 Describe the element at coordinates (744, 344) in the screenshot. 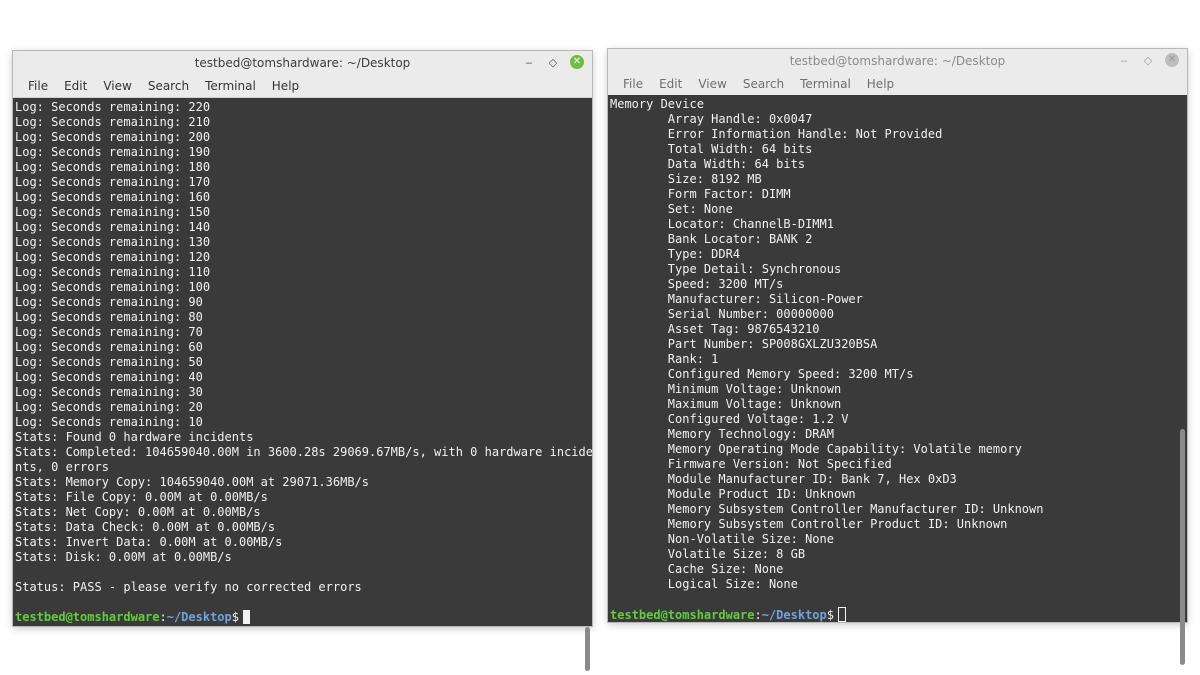

I see `terminal-line: Part Number: SP008GXLZU320BSA` at that location.